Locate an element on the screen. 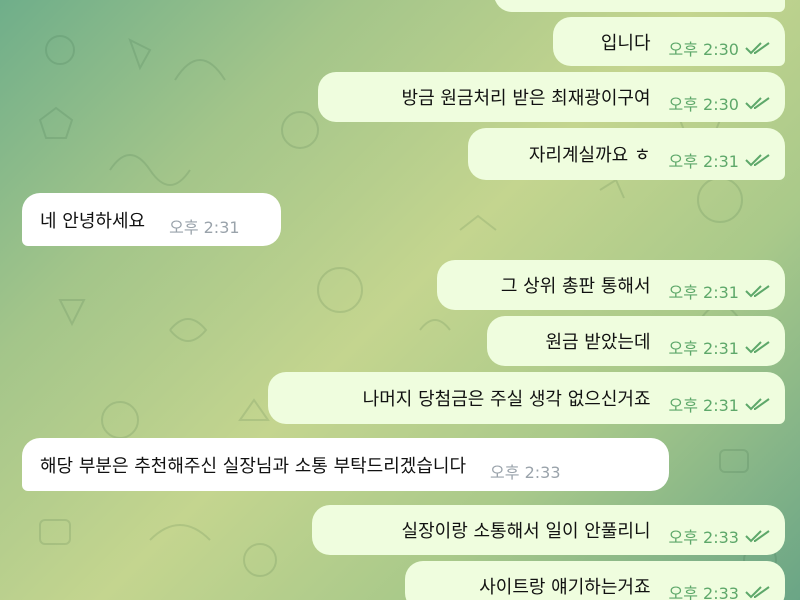 This screenshot has width=800, height=600. message-bubble-outgoing: 원금 받았는데 오후 2:31 is located at coordinates (636, 341).